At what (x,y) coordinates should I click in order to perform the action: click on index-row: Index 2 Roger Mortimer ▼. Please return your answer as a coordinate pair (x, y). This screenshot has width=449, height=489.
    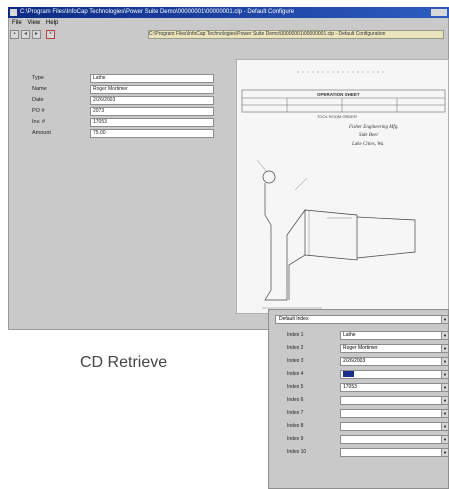
    Looking at the image, I should click on (359, 348).